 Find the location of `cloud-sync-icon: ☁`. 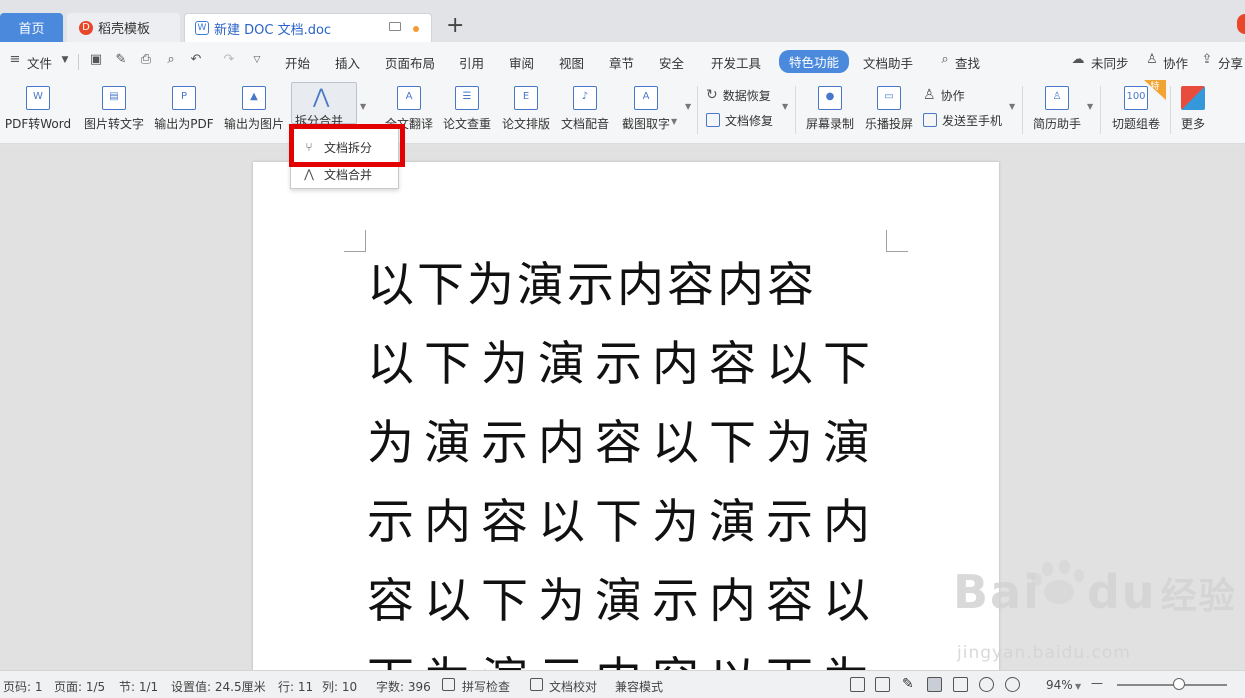

cloud-sync-icon: ☁ is located at coordinates (1078, 60).